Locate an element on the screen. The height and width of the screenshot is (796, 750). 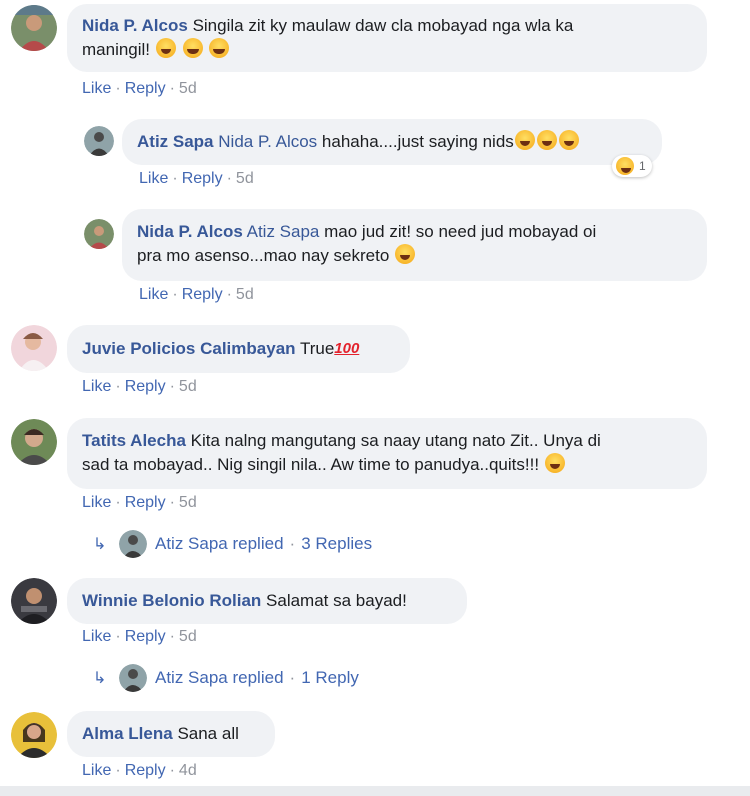
comment-text-line2: pra mo asenso...mao nay sekreto is located at coordinates (263, 255).